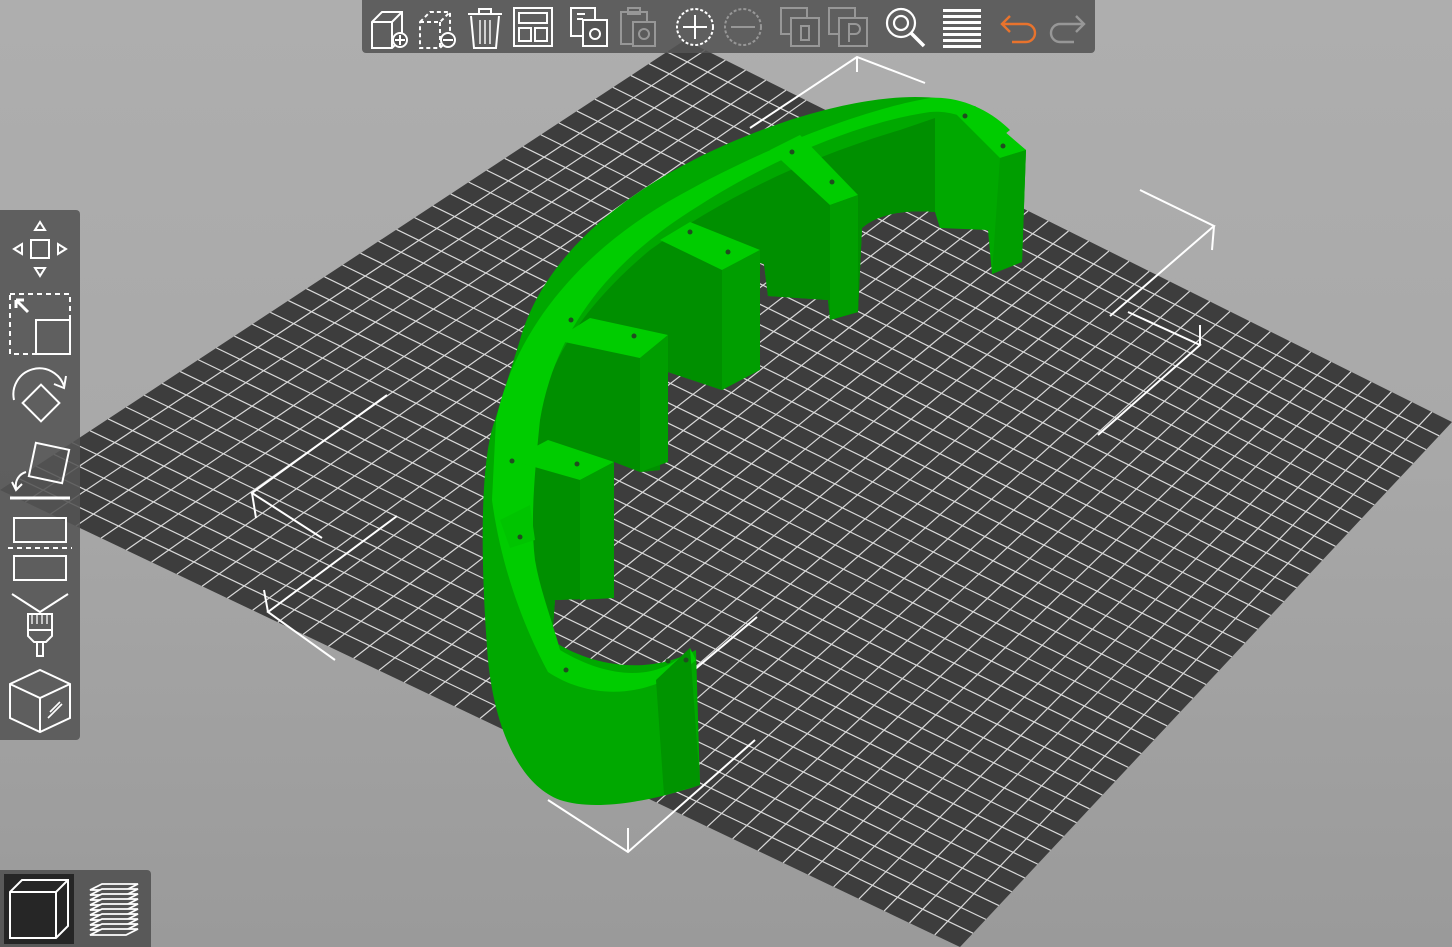  What do you see at coordinates (905, 27) in the screenshot?
I see `search-icon` at bounding box center [905, 27].